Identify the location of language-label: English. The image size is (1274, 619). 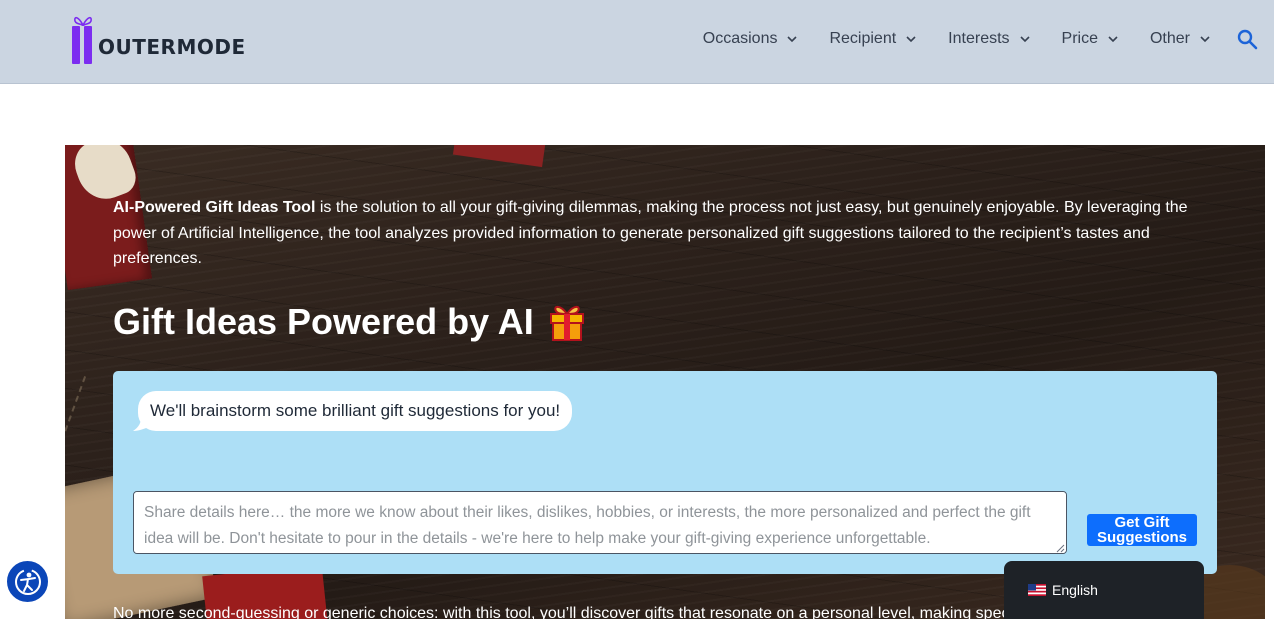
(1075, 590).